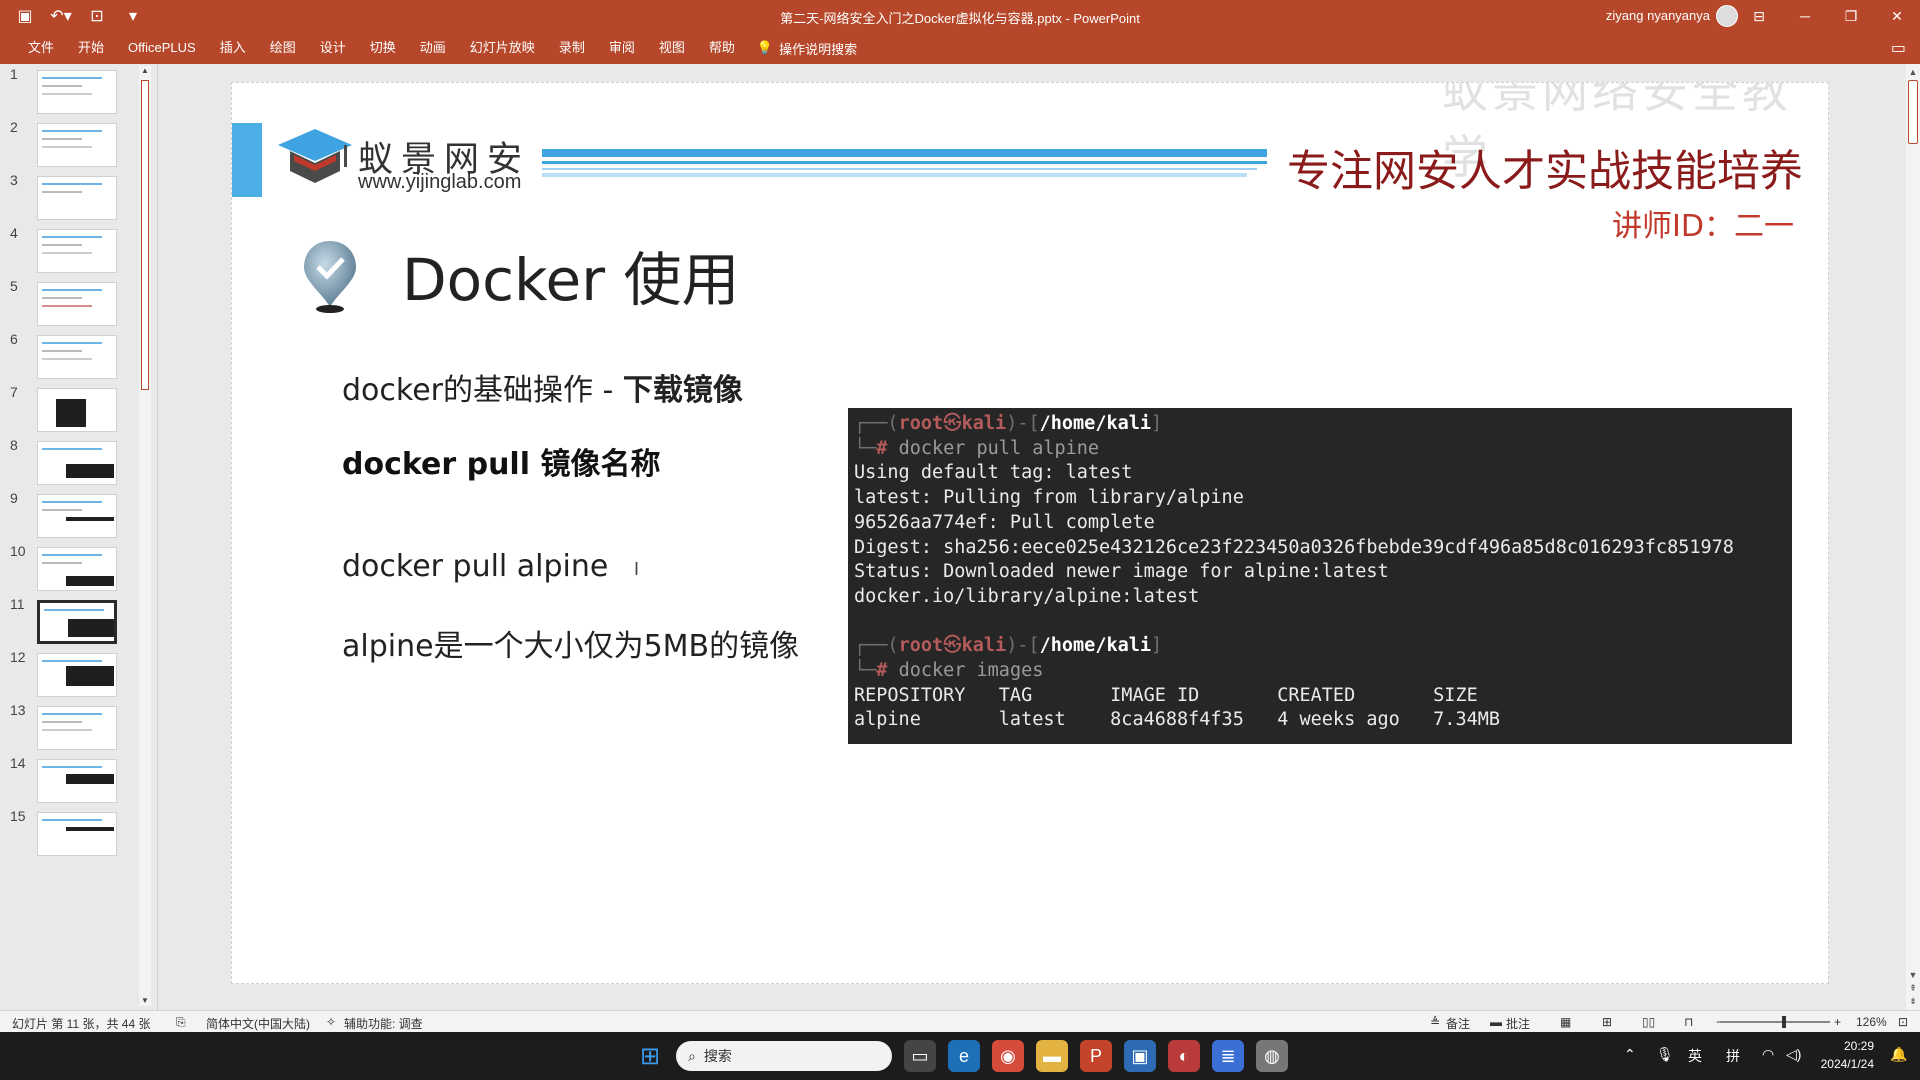  What do you see at coordinates (145, 71) in the screenshot?
I see `scroll-up-icon: ▲` at bounding box center [145, 71].